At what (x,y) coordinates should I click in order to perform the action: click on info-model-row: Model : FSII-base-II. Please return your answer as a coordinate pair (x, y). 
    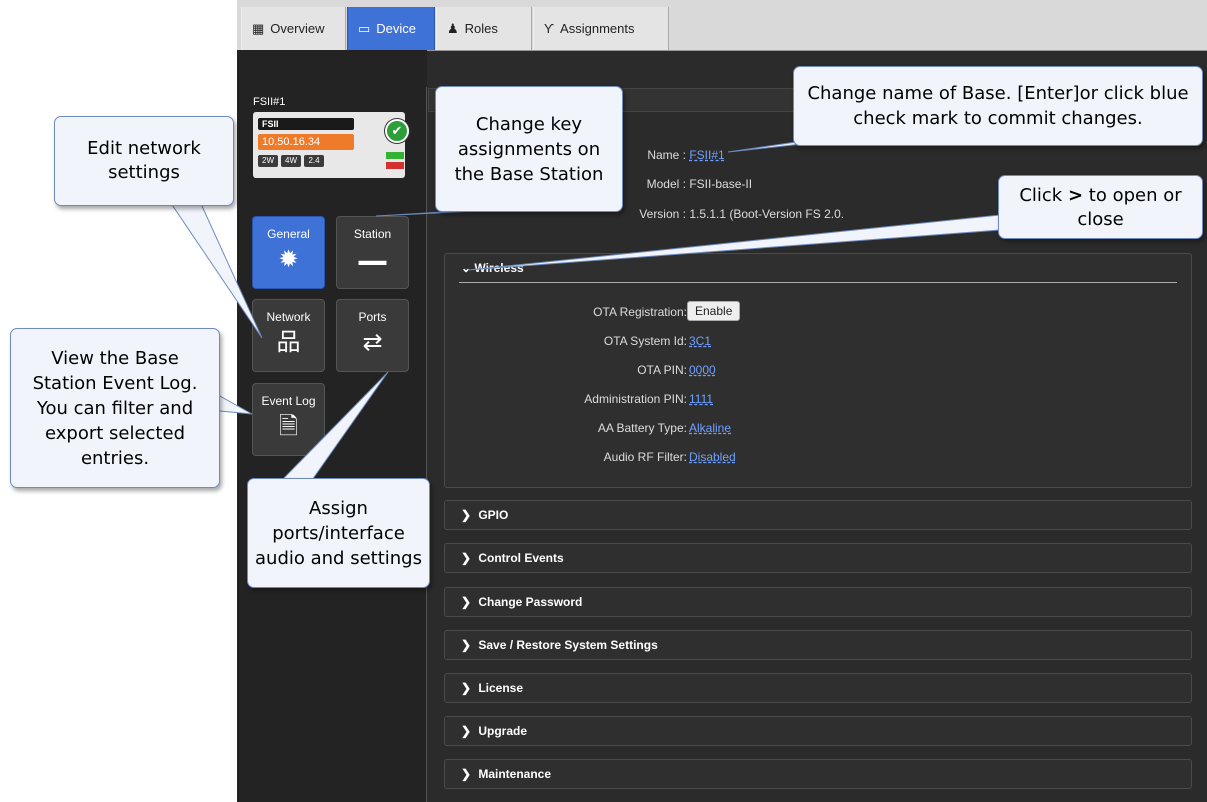
    Looking at the image, I should click on (699, 184).